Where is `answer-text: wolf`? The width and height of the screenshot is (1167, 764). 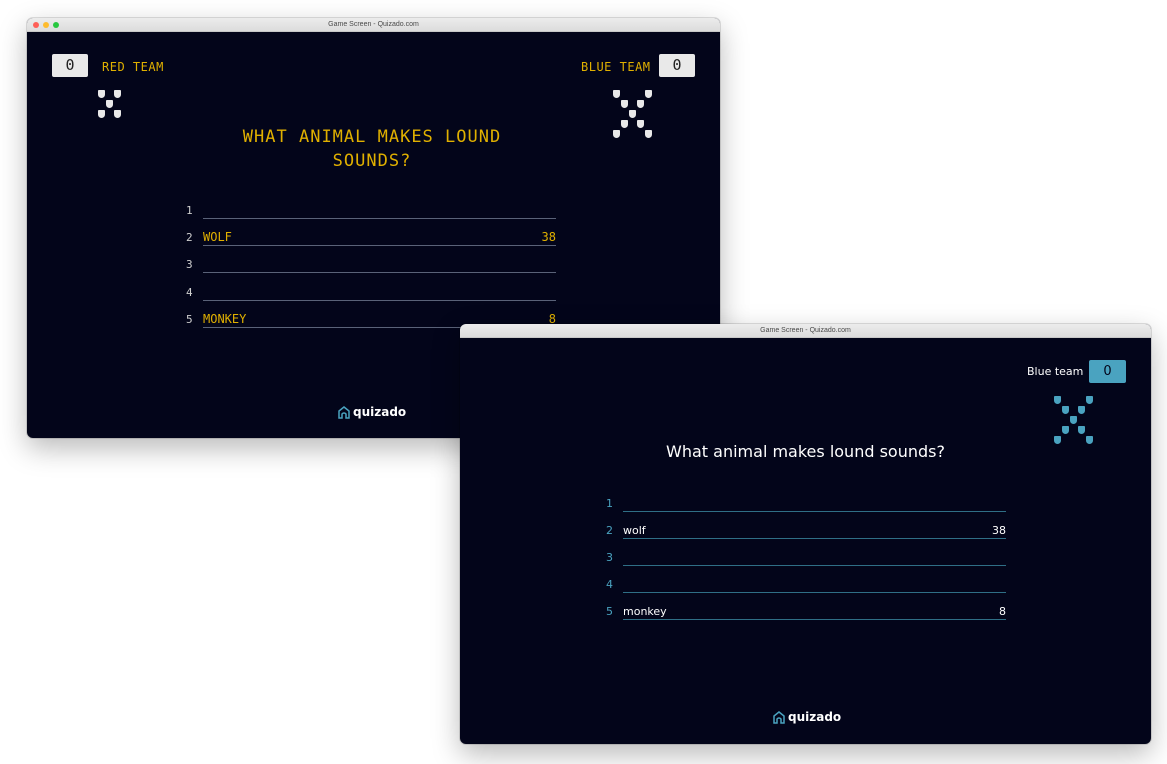
answer-text: wolf is located at coordinates (634, 530).